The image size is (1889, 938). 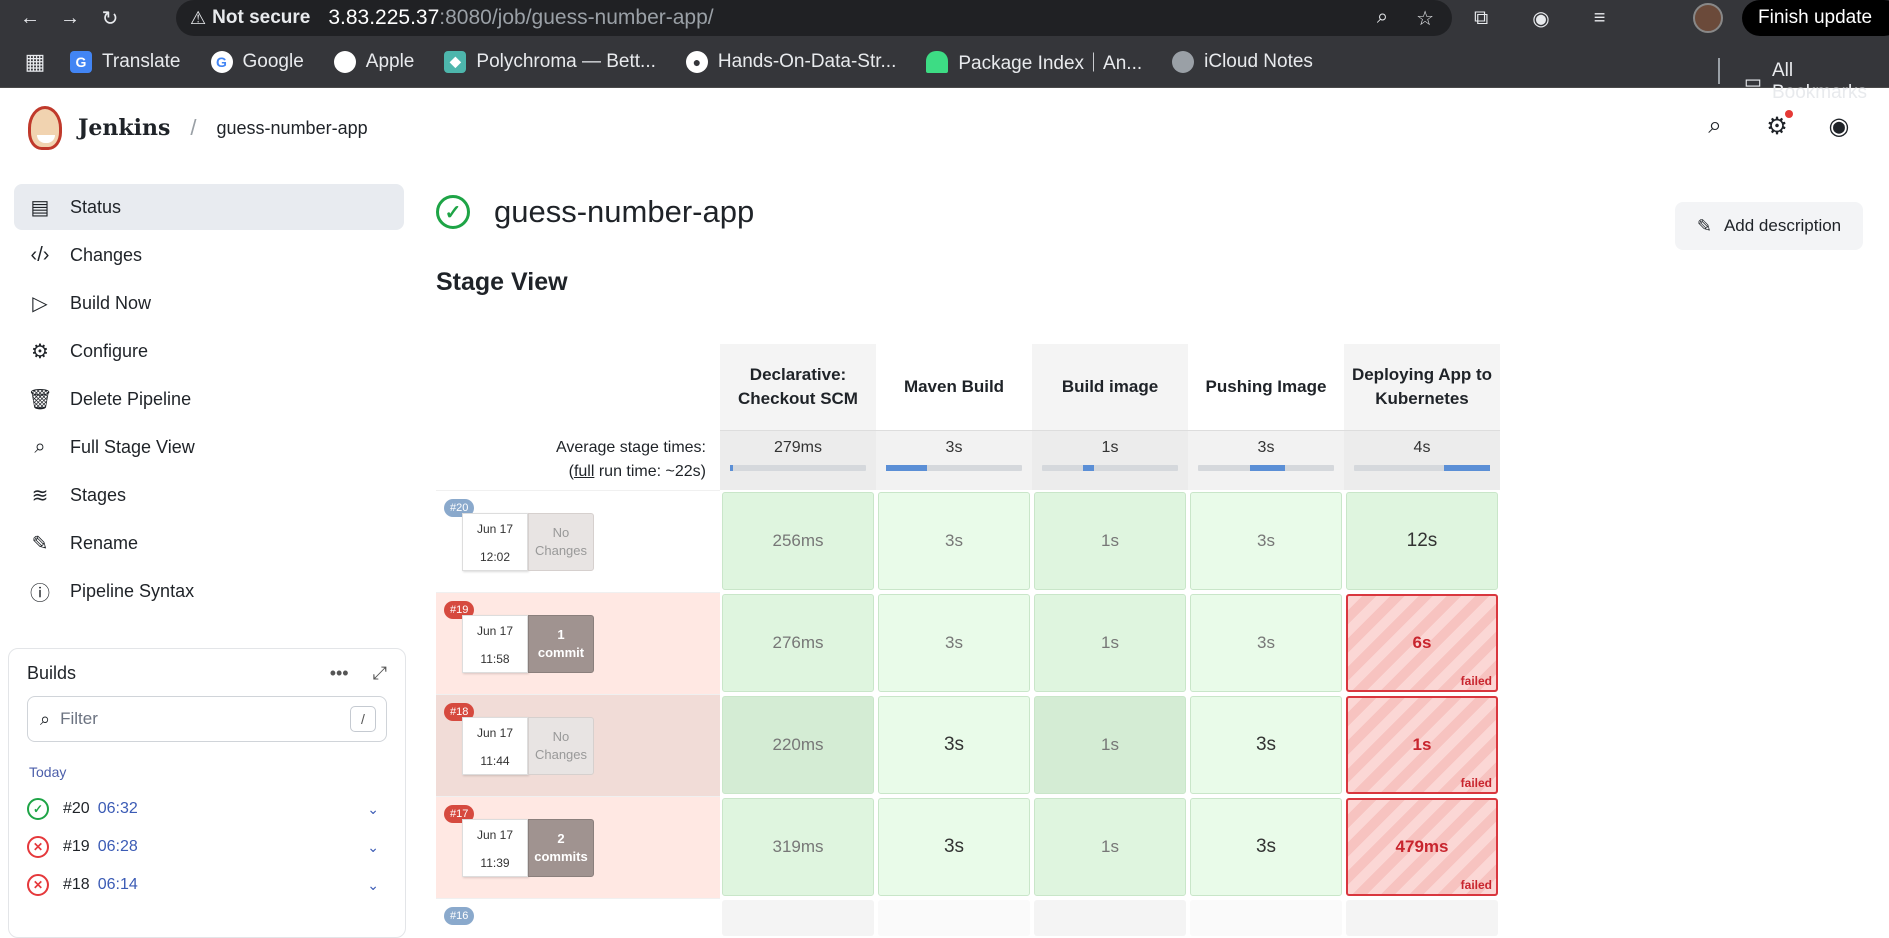 I want to click on stage-duration: 256ms, so click(x=798, y=540).